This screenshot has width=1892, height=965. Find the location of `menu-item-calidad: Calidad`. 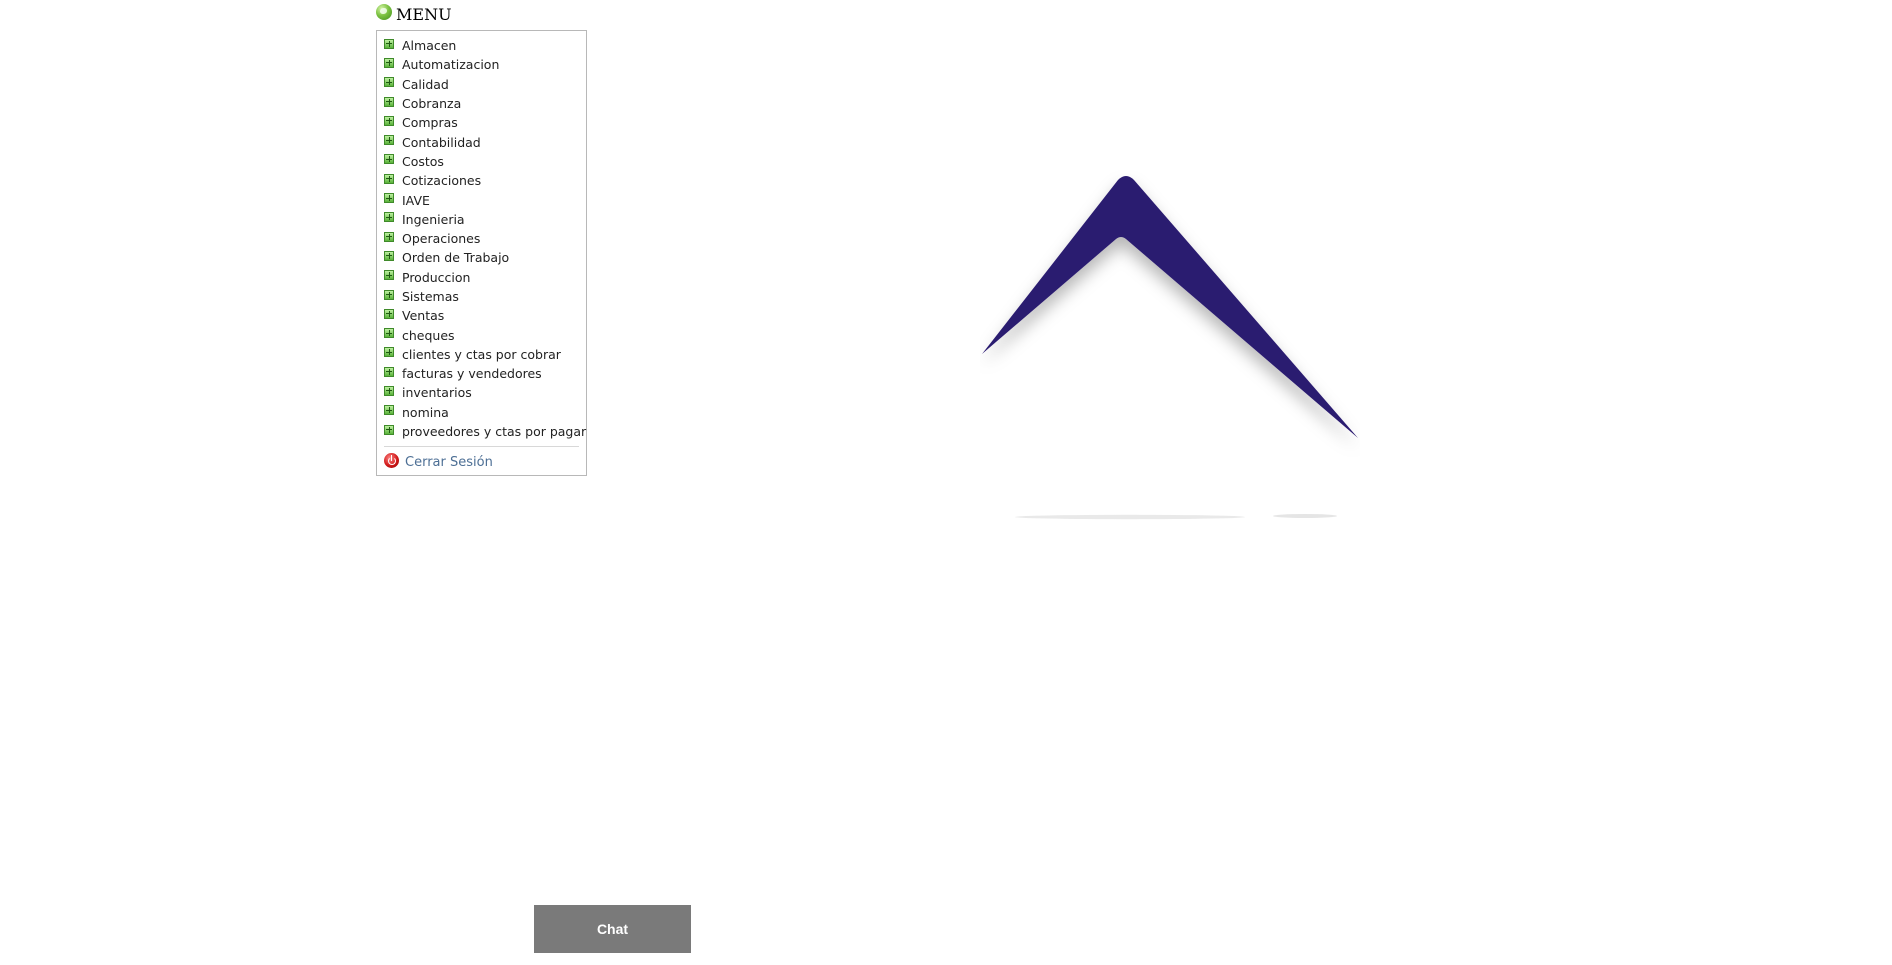

menu-item-calidad: Calidad is located at coordinates (483, 84).